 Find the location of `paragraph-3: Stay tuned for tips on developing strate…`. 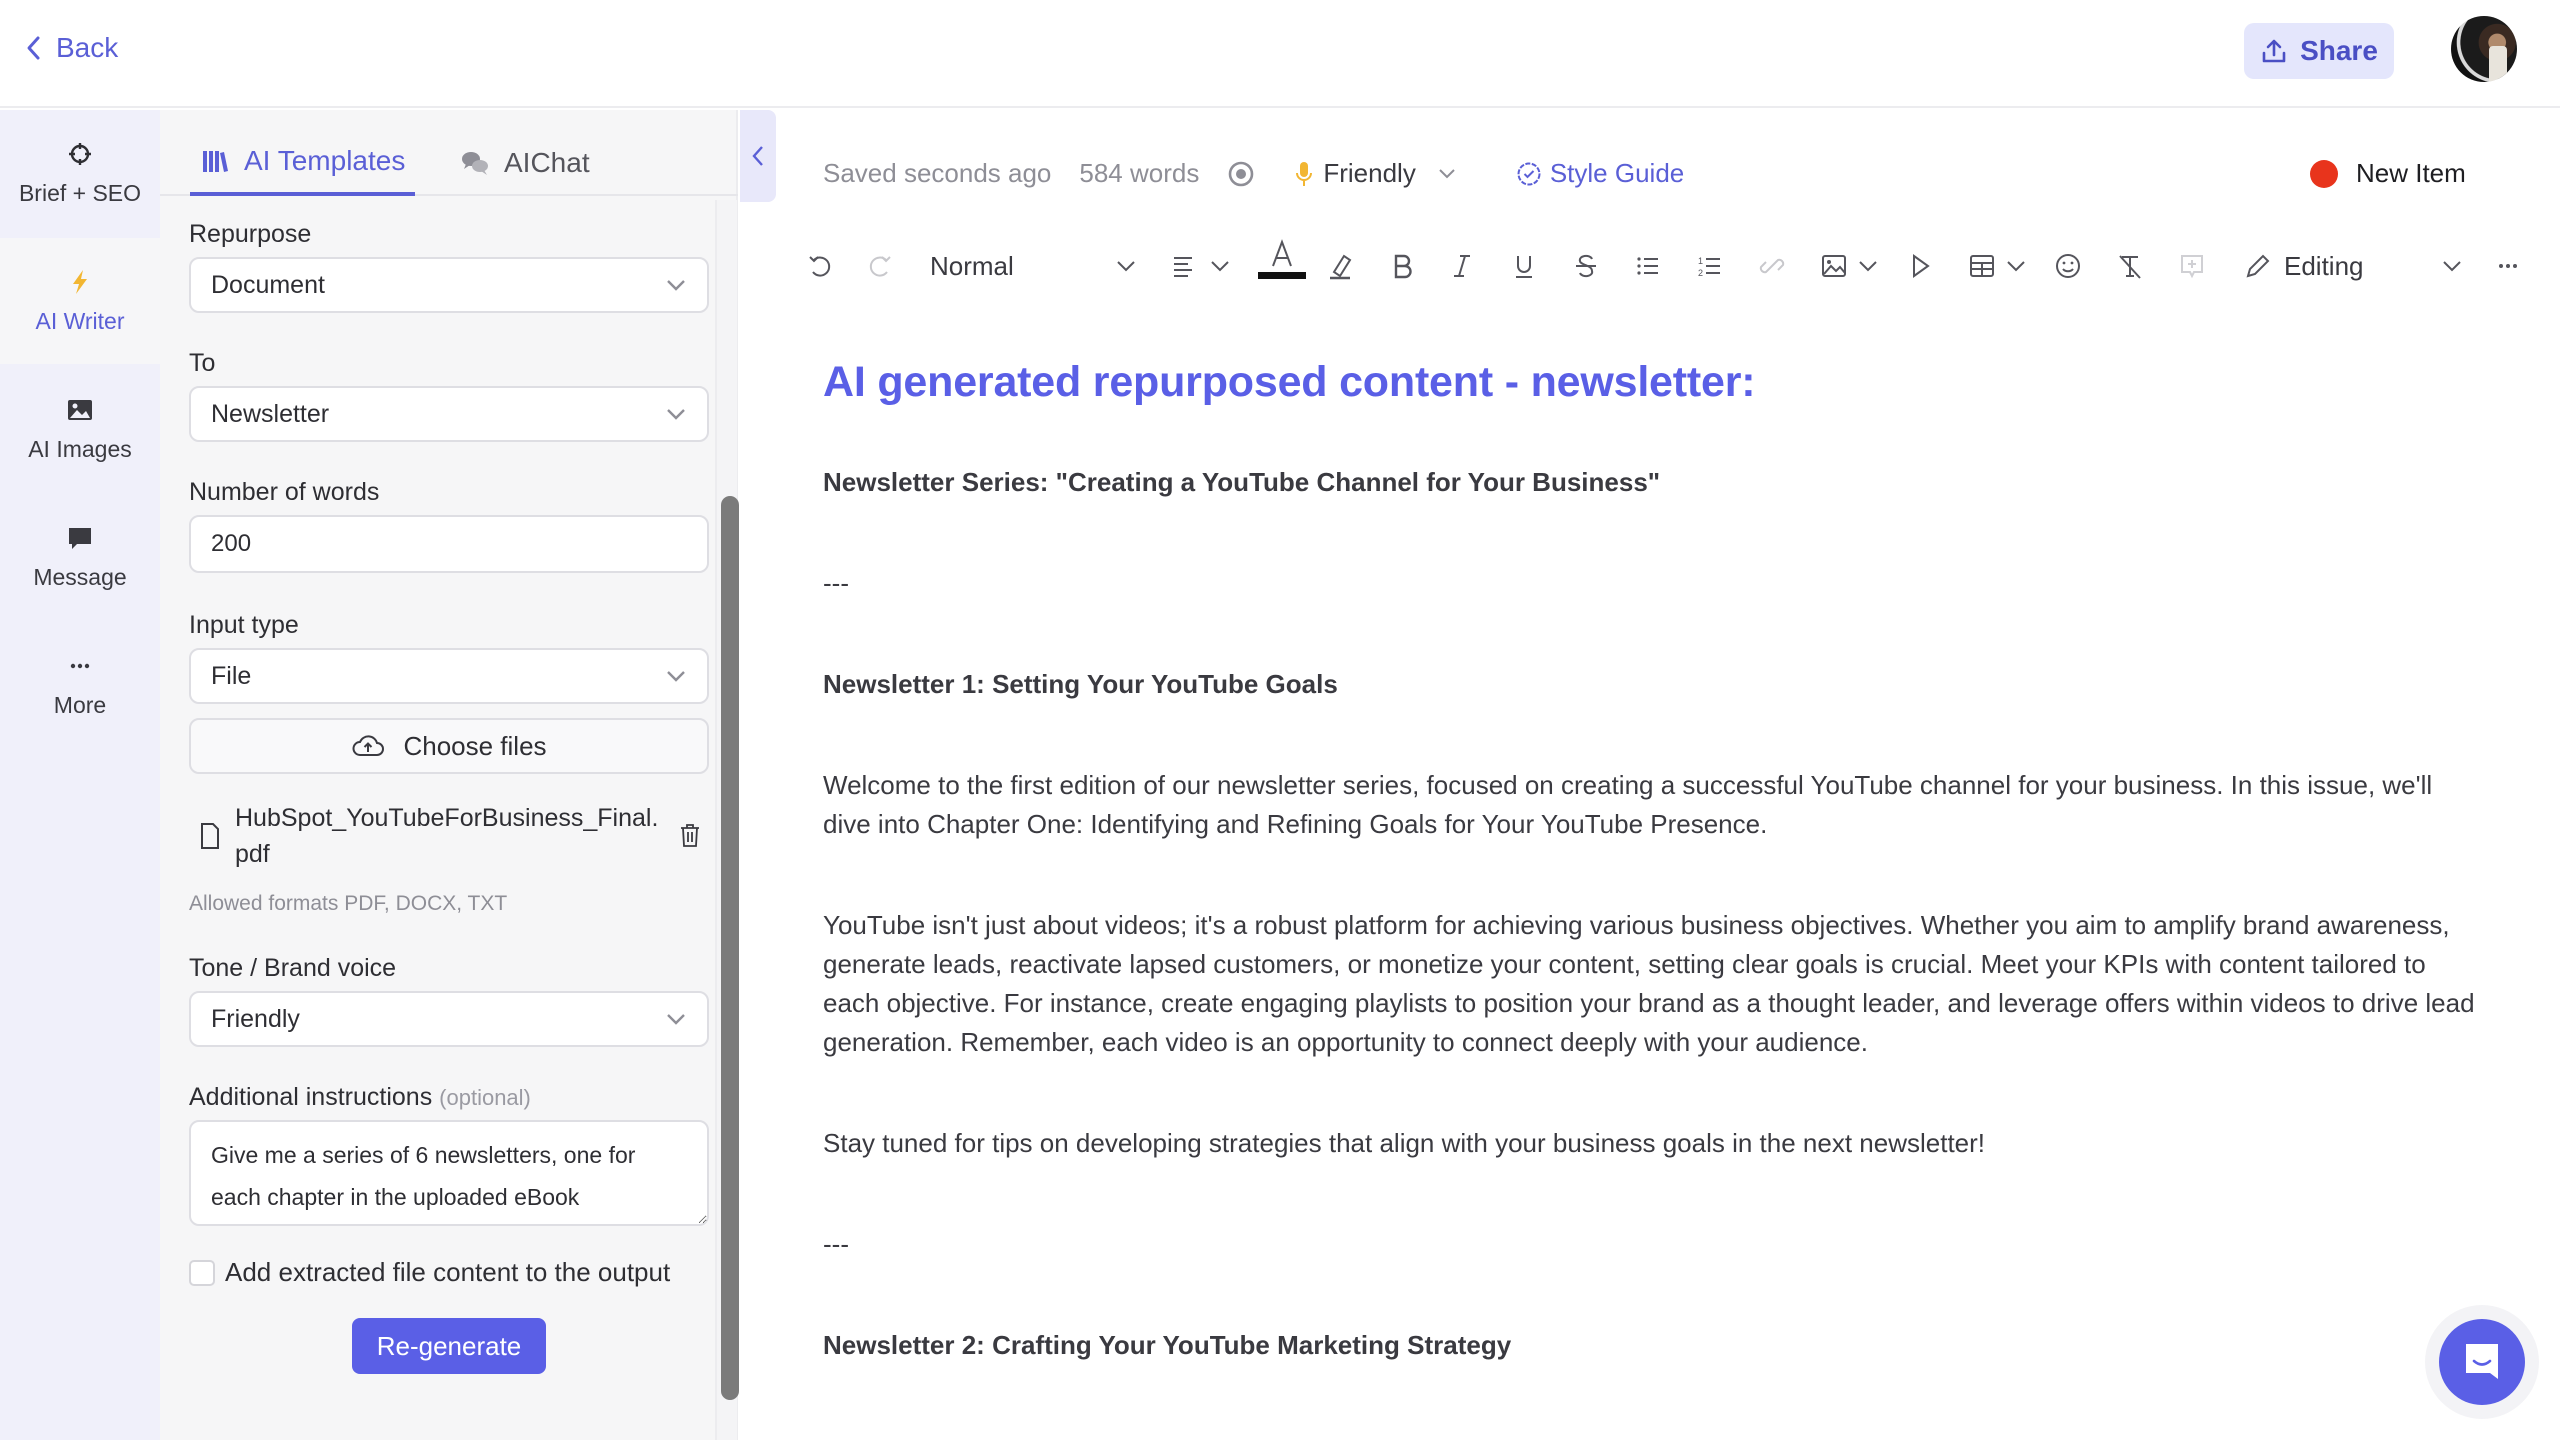

paragraph-3: Stay tuned for tips on developing strate… is located at coordinates (1404, 1143).